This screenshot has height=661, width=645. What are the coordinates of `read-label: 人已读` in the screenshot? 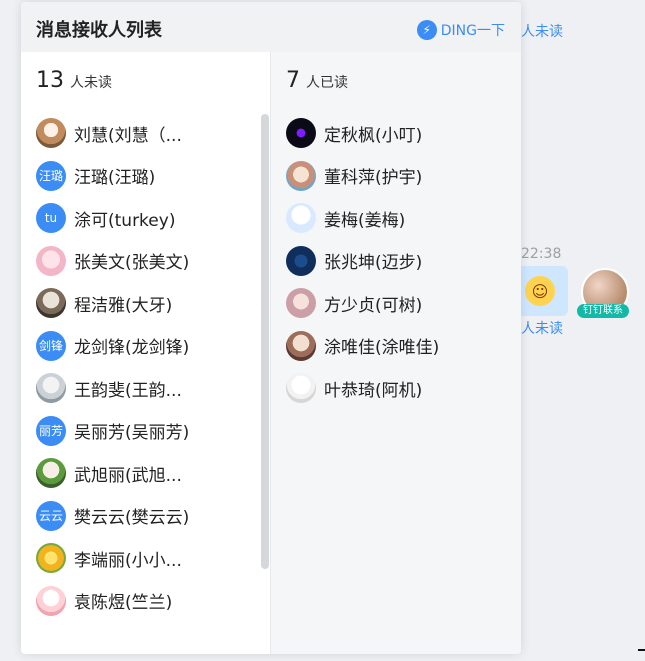 It's located at (327, 83).